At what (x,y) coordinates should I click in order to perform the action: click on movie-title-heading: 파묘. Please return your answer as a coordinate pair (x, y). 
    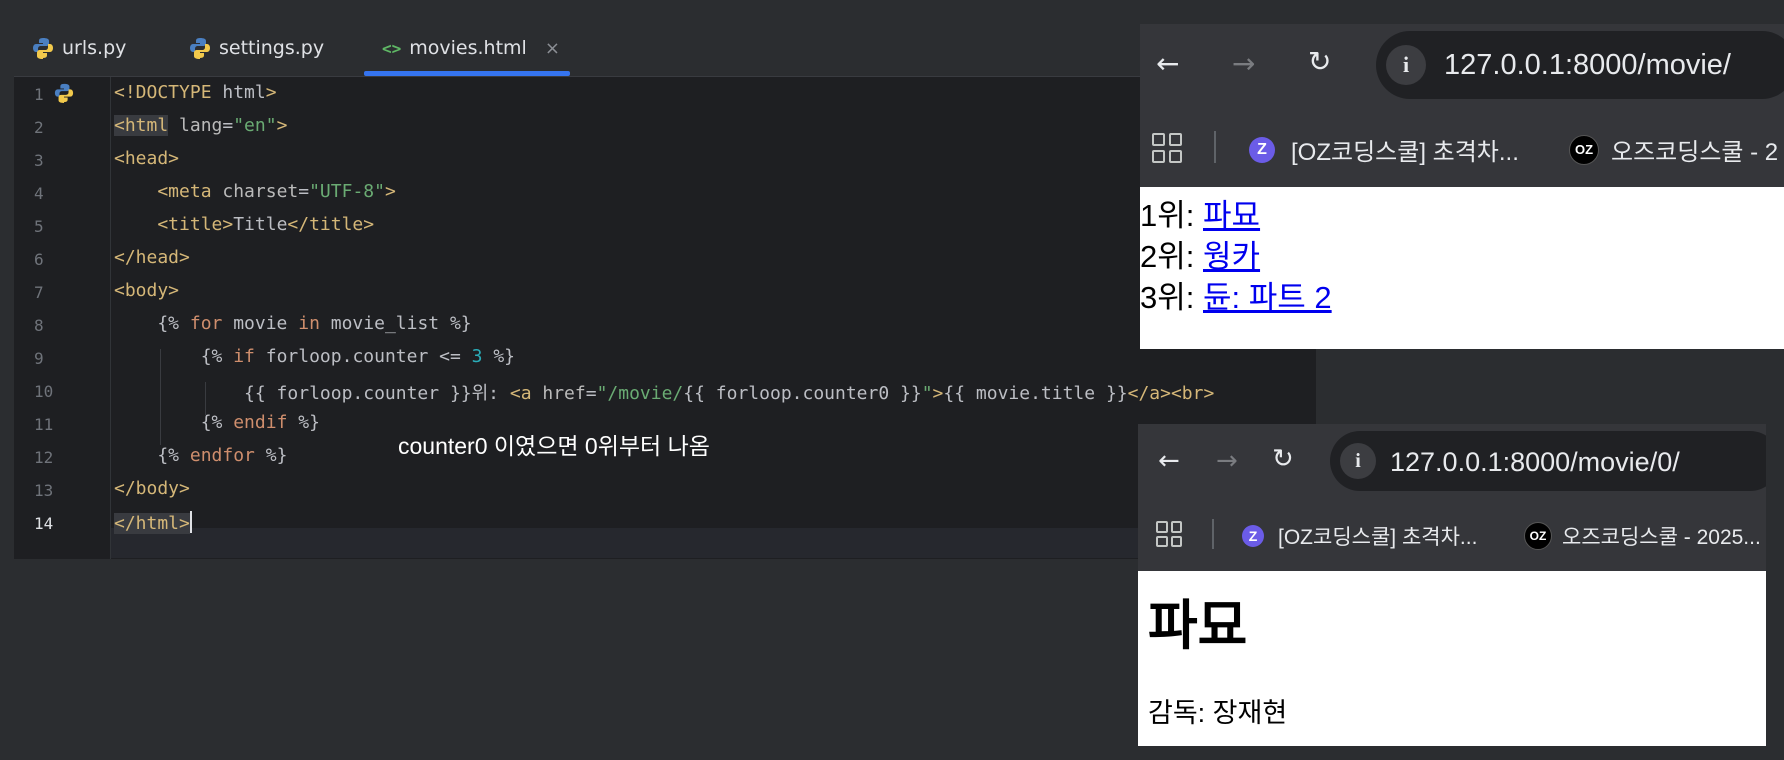
    Looking at the image, I should click on (1198, 626).